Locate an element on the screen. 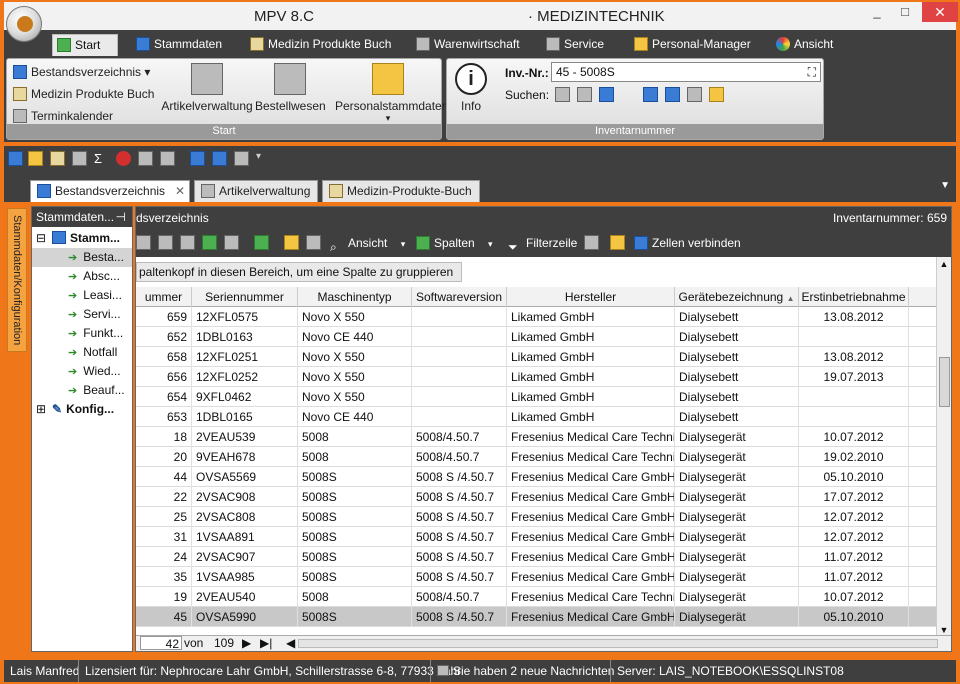 This screenshot has height=684, width=960. scroll-thumb is located at coordinates (944, 382).